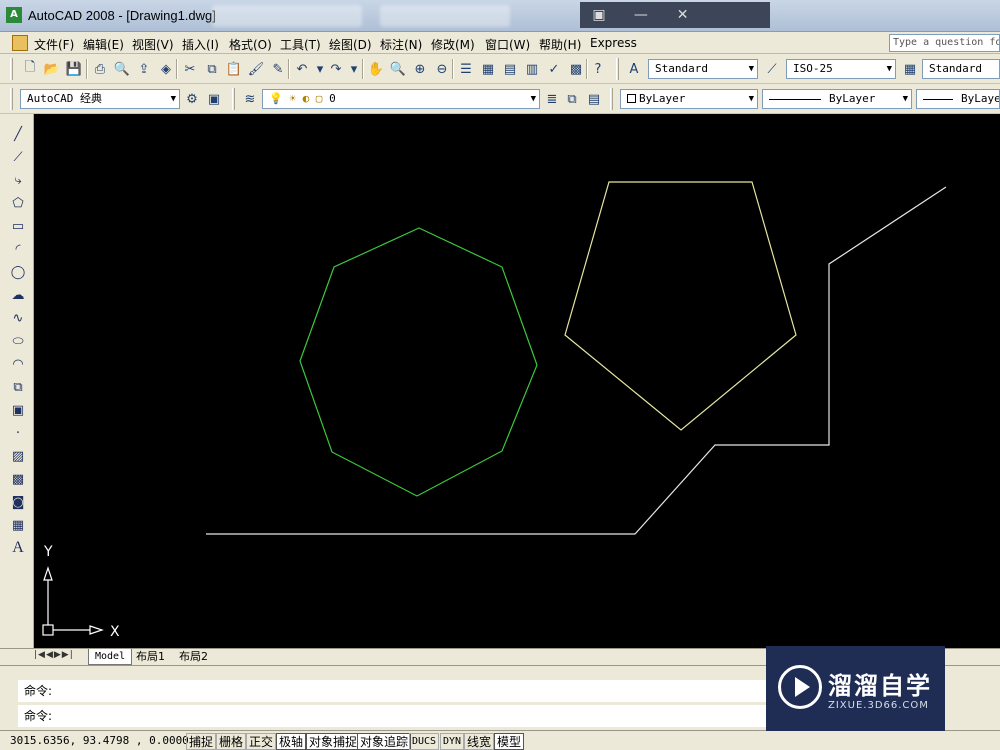 Image resolution: width=1000 pixels, height=750 pixels. What do you see at coordinates (234, 69) in the screenshot?
I see `paste-icon: 📋` at bounding box center [234, 69].